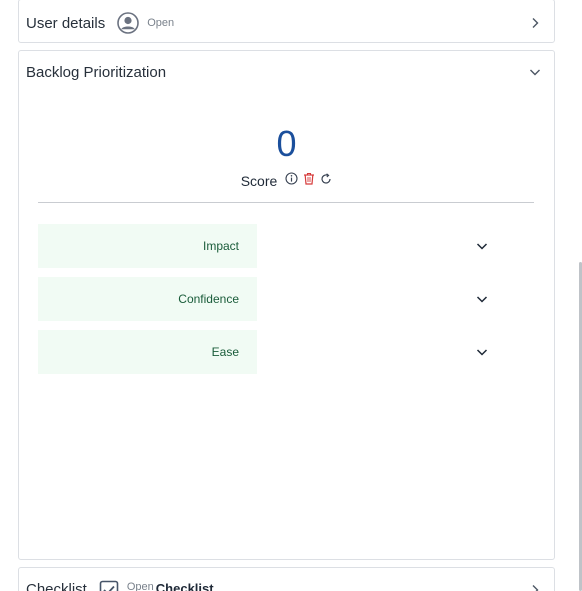 This screenshot has width=582, height=591. Describe the element at coordinates (259, 181) in the screenshot. I see `score-label: Score` at that location.